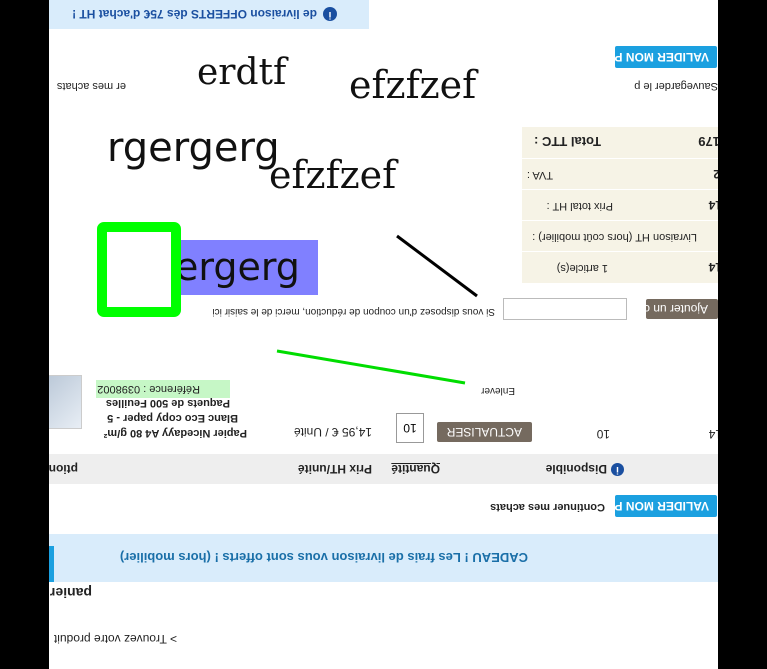 The width and height of the screenshot is (767, 669). Describe the element at coordinates (371, 367) in the screenshot. I see `green-line` at that location.